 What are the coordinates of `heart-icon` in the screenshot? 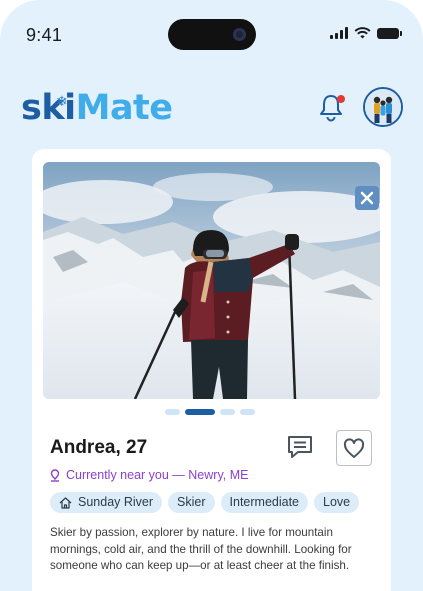 It's located at (354, 448).